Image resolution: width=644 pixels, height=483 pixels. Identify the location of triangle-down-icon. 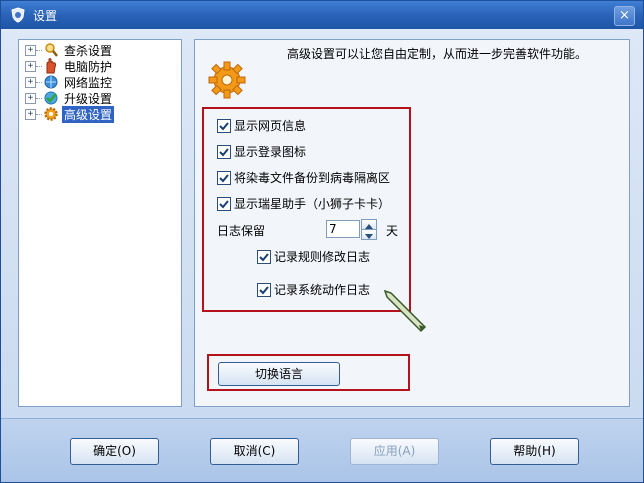
(369, 236).